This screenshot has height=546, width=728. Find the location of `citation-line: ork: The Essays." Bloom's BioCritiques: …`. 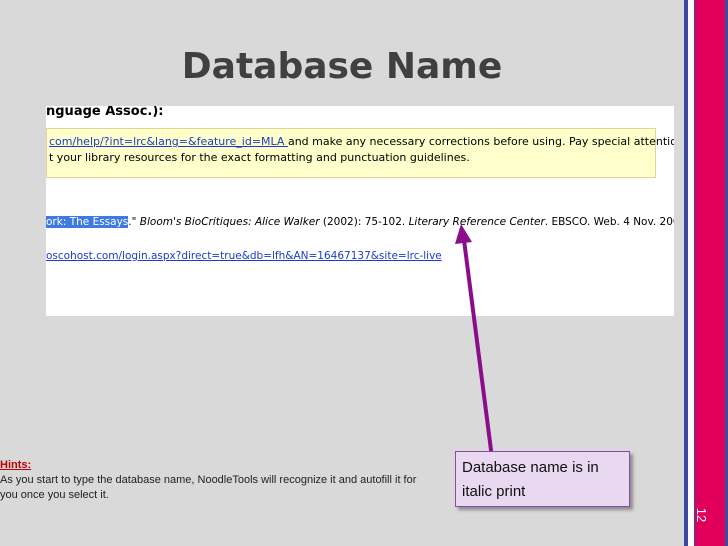

citation-line: ork: The Essays." Bloom's BioCritiques: … is located at coordinates (360, 222).